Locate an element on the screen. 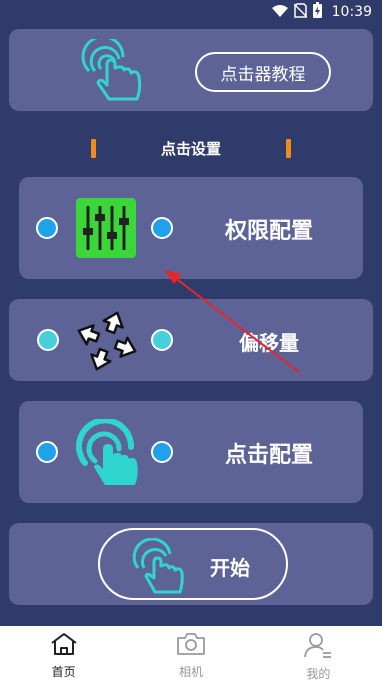 Image resolution: width=382 pixels, height=685 pixels. status-bar: 10:39 is located at coordinates (191, 11).